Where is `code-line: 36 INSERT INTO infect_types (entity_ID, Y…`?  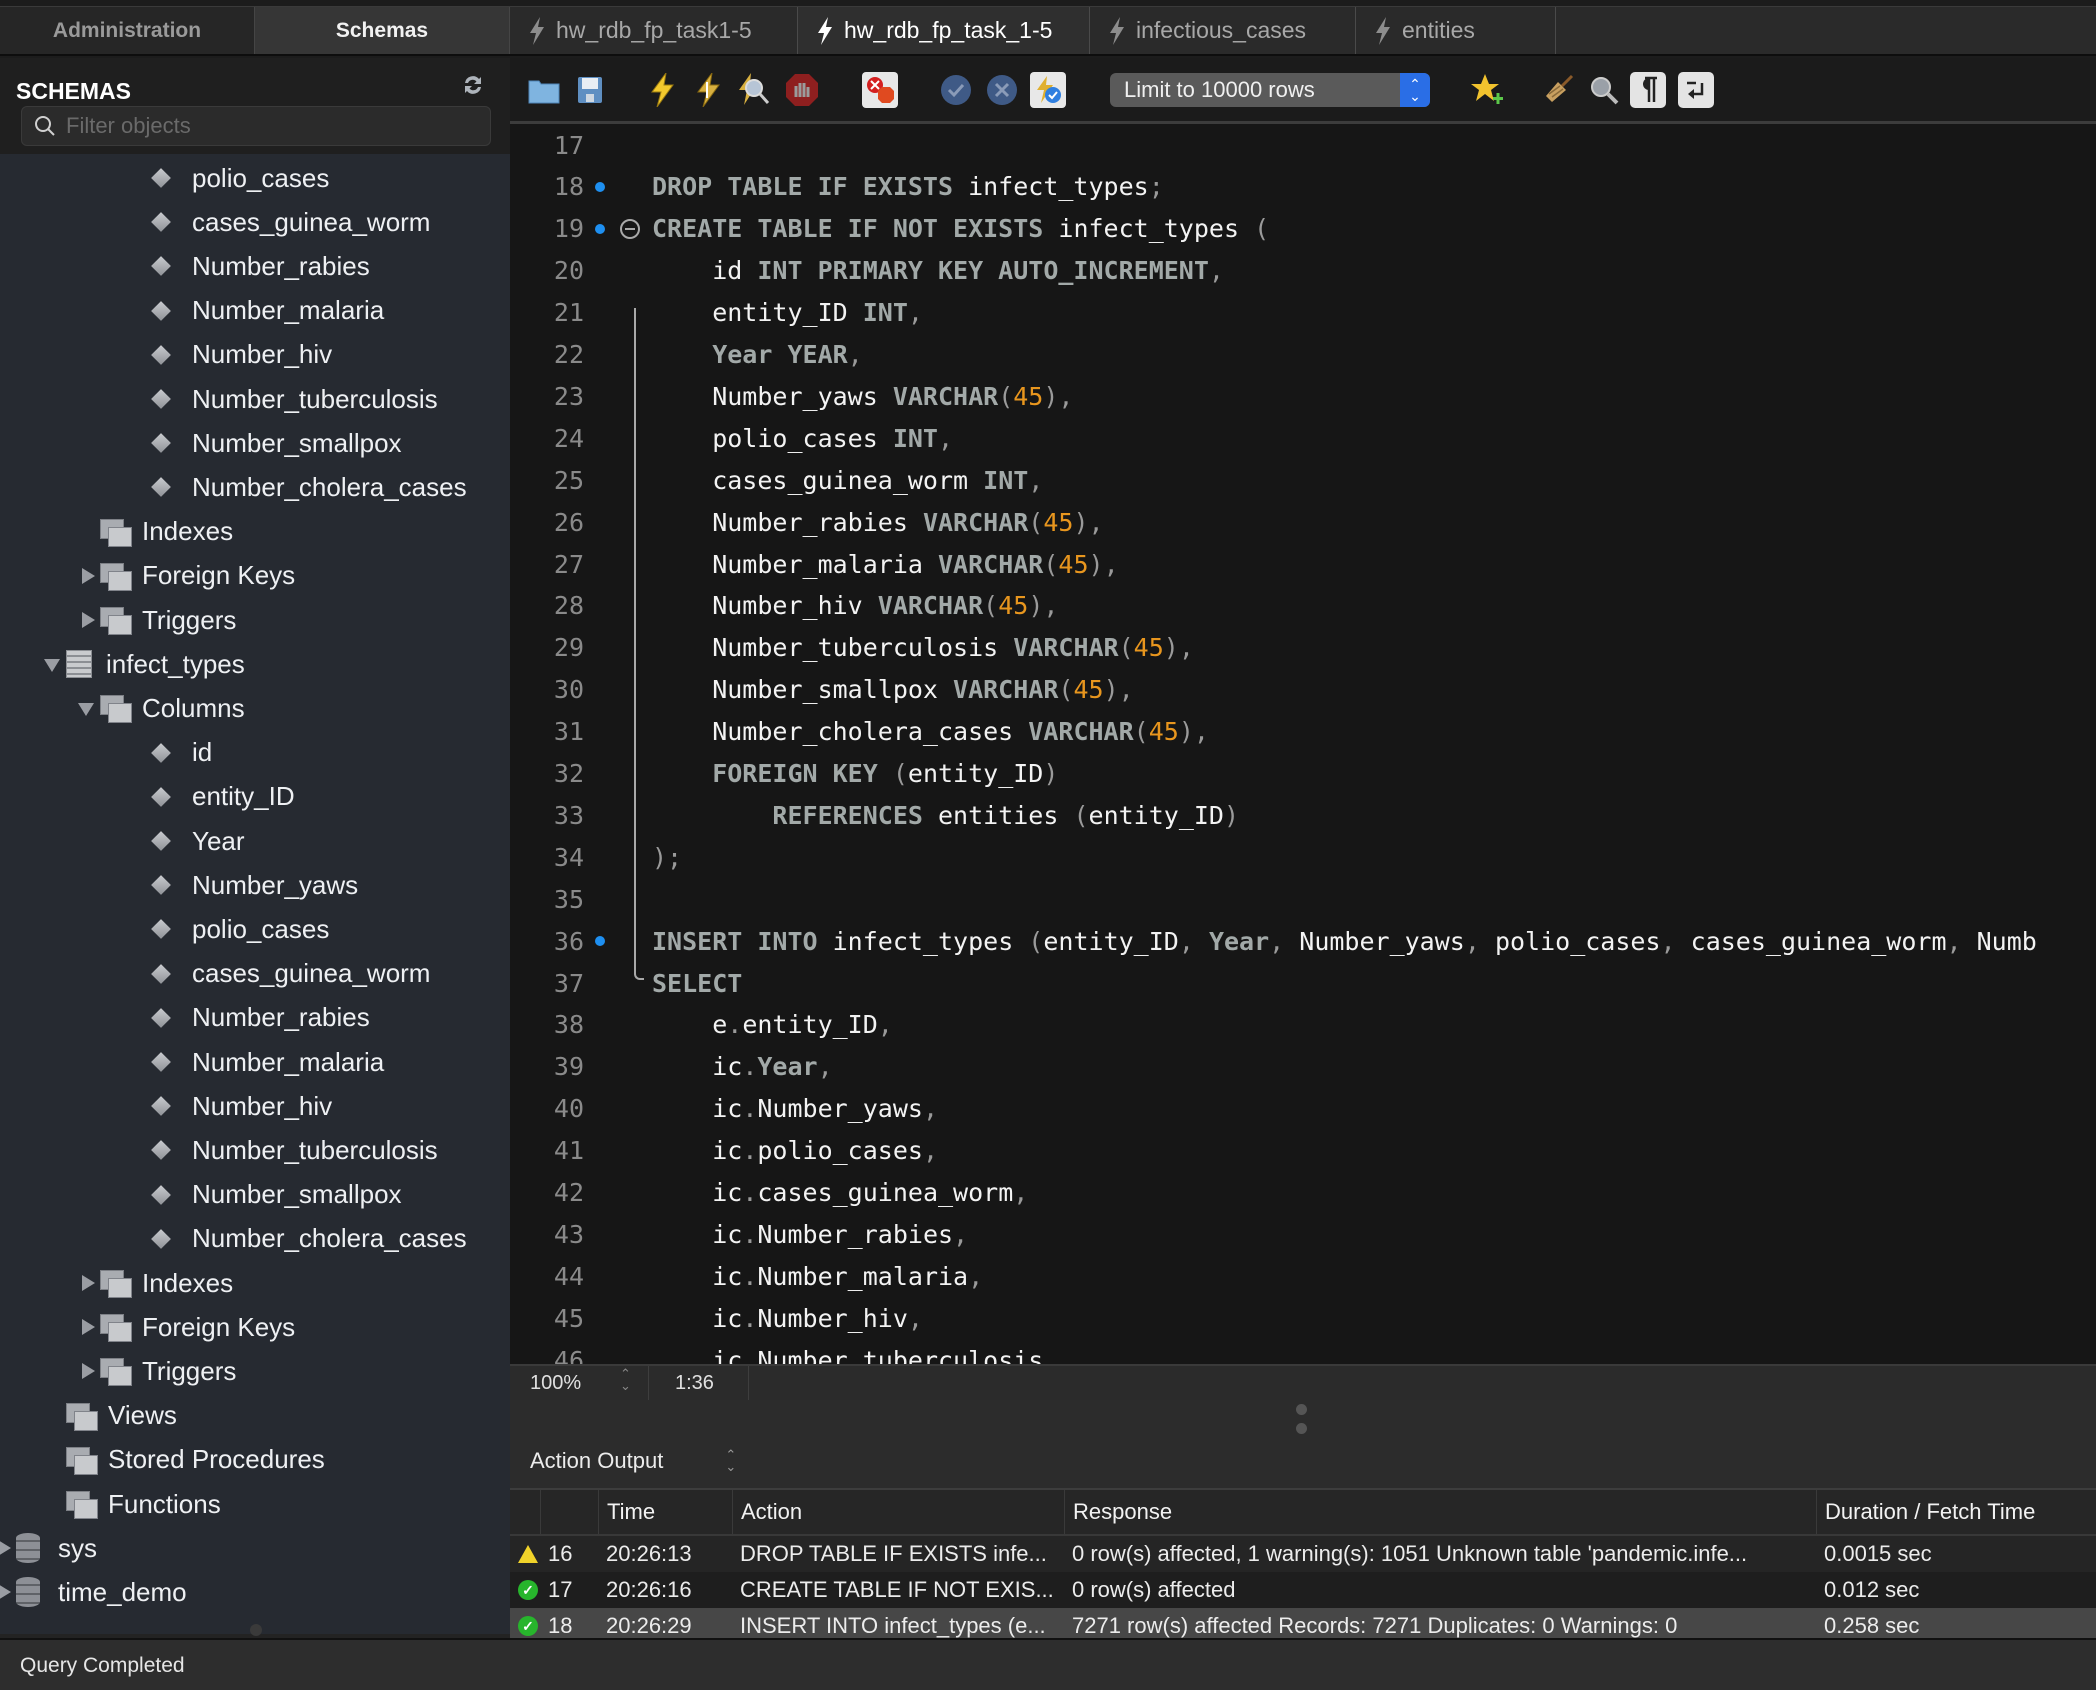 code-line: 36 INSERT INTO infect_types (entity_ID, Y… is located at coordinates (1303, 941).